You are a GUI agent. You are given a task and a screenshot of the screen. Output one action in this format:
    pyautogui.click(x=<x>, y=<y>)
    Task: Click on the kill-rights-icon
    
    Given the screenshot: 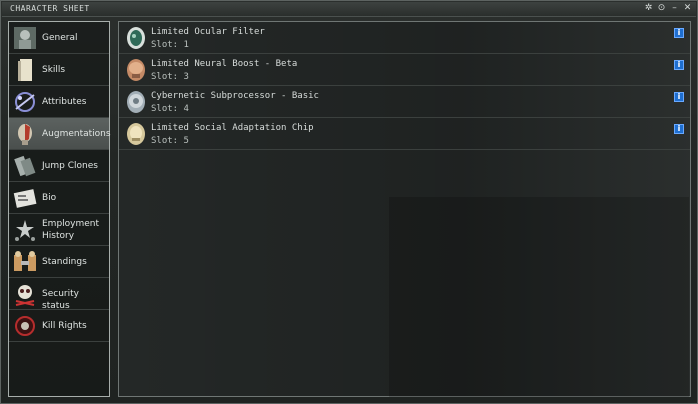 What is the action you would take?
    pyautogui.click(x=25, y=326)
    